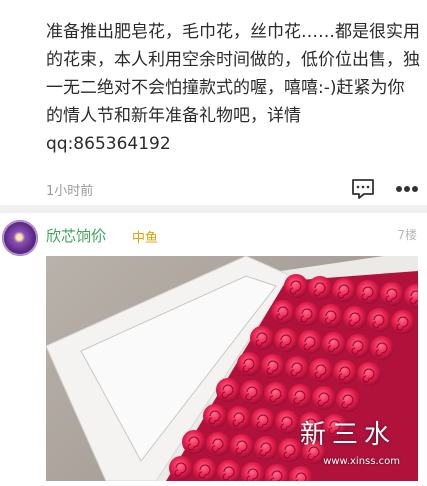  What do you see at coordinates (407, 189) in the screenshot?
I see `more-icon` at bounding box center [407, 189].